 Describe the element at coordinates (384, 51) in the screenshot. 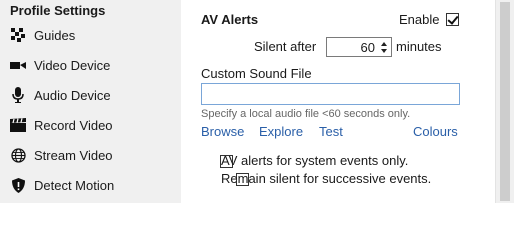

I see `arrow-down-icon` at that location.